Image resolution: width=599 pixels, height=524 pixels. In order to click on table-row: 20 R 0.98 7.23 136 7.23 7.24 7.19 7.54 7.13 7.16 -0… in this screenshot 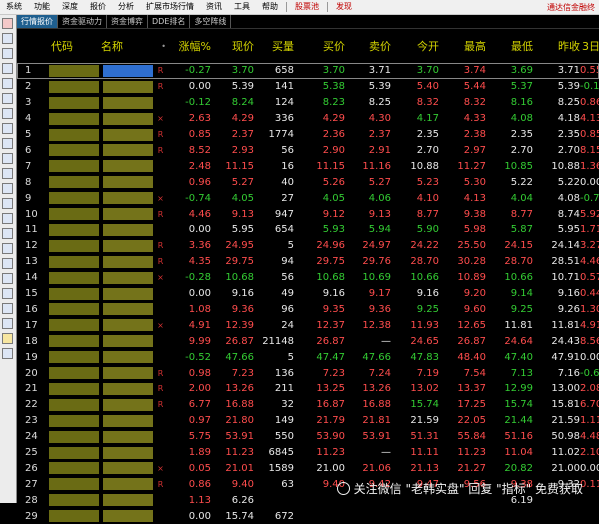, I will do `click(308, 373)`.